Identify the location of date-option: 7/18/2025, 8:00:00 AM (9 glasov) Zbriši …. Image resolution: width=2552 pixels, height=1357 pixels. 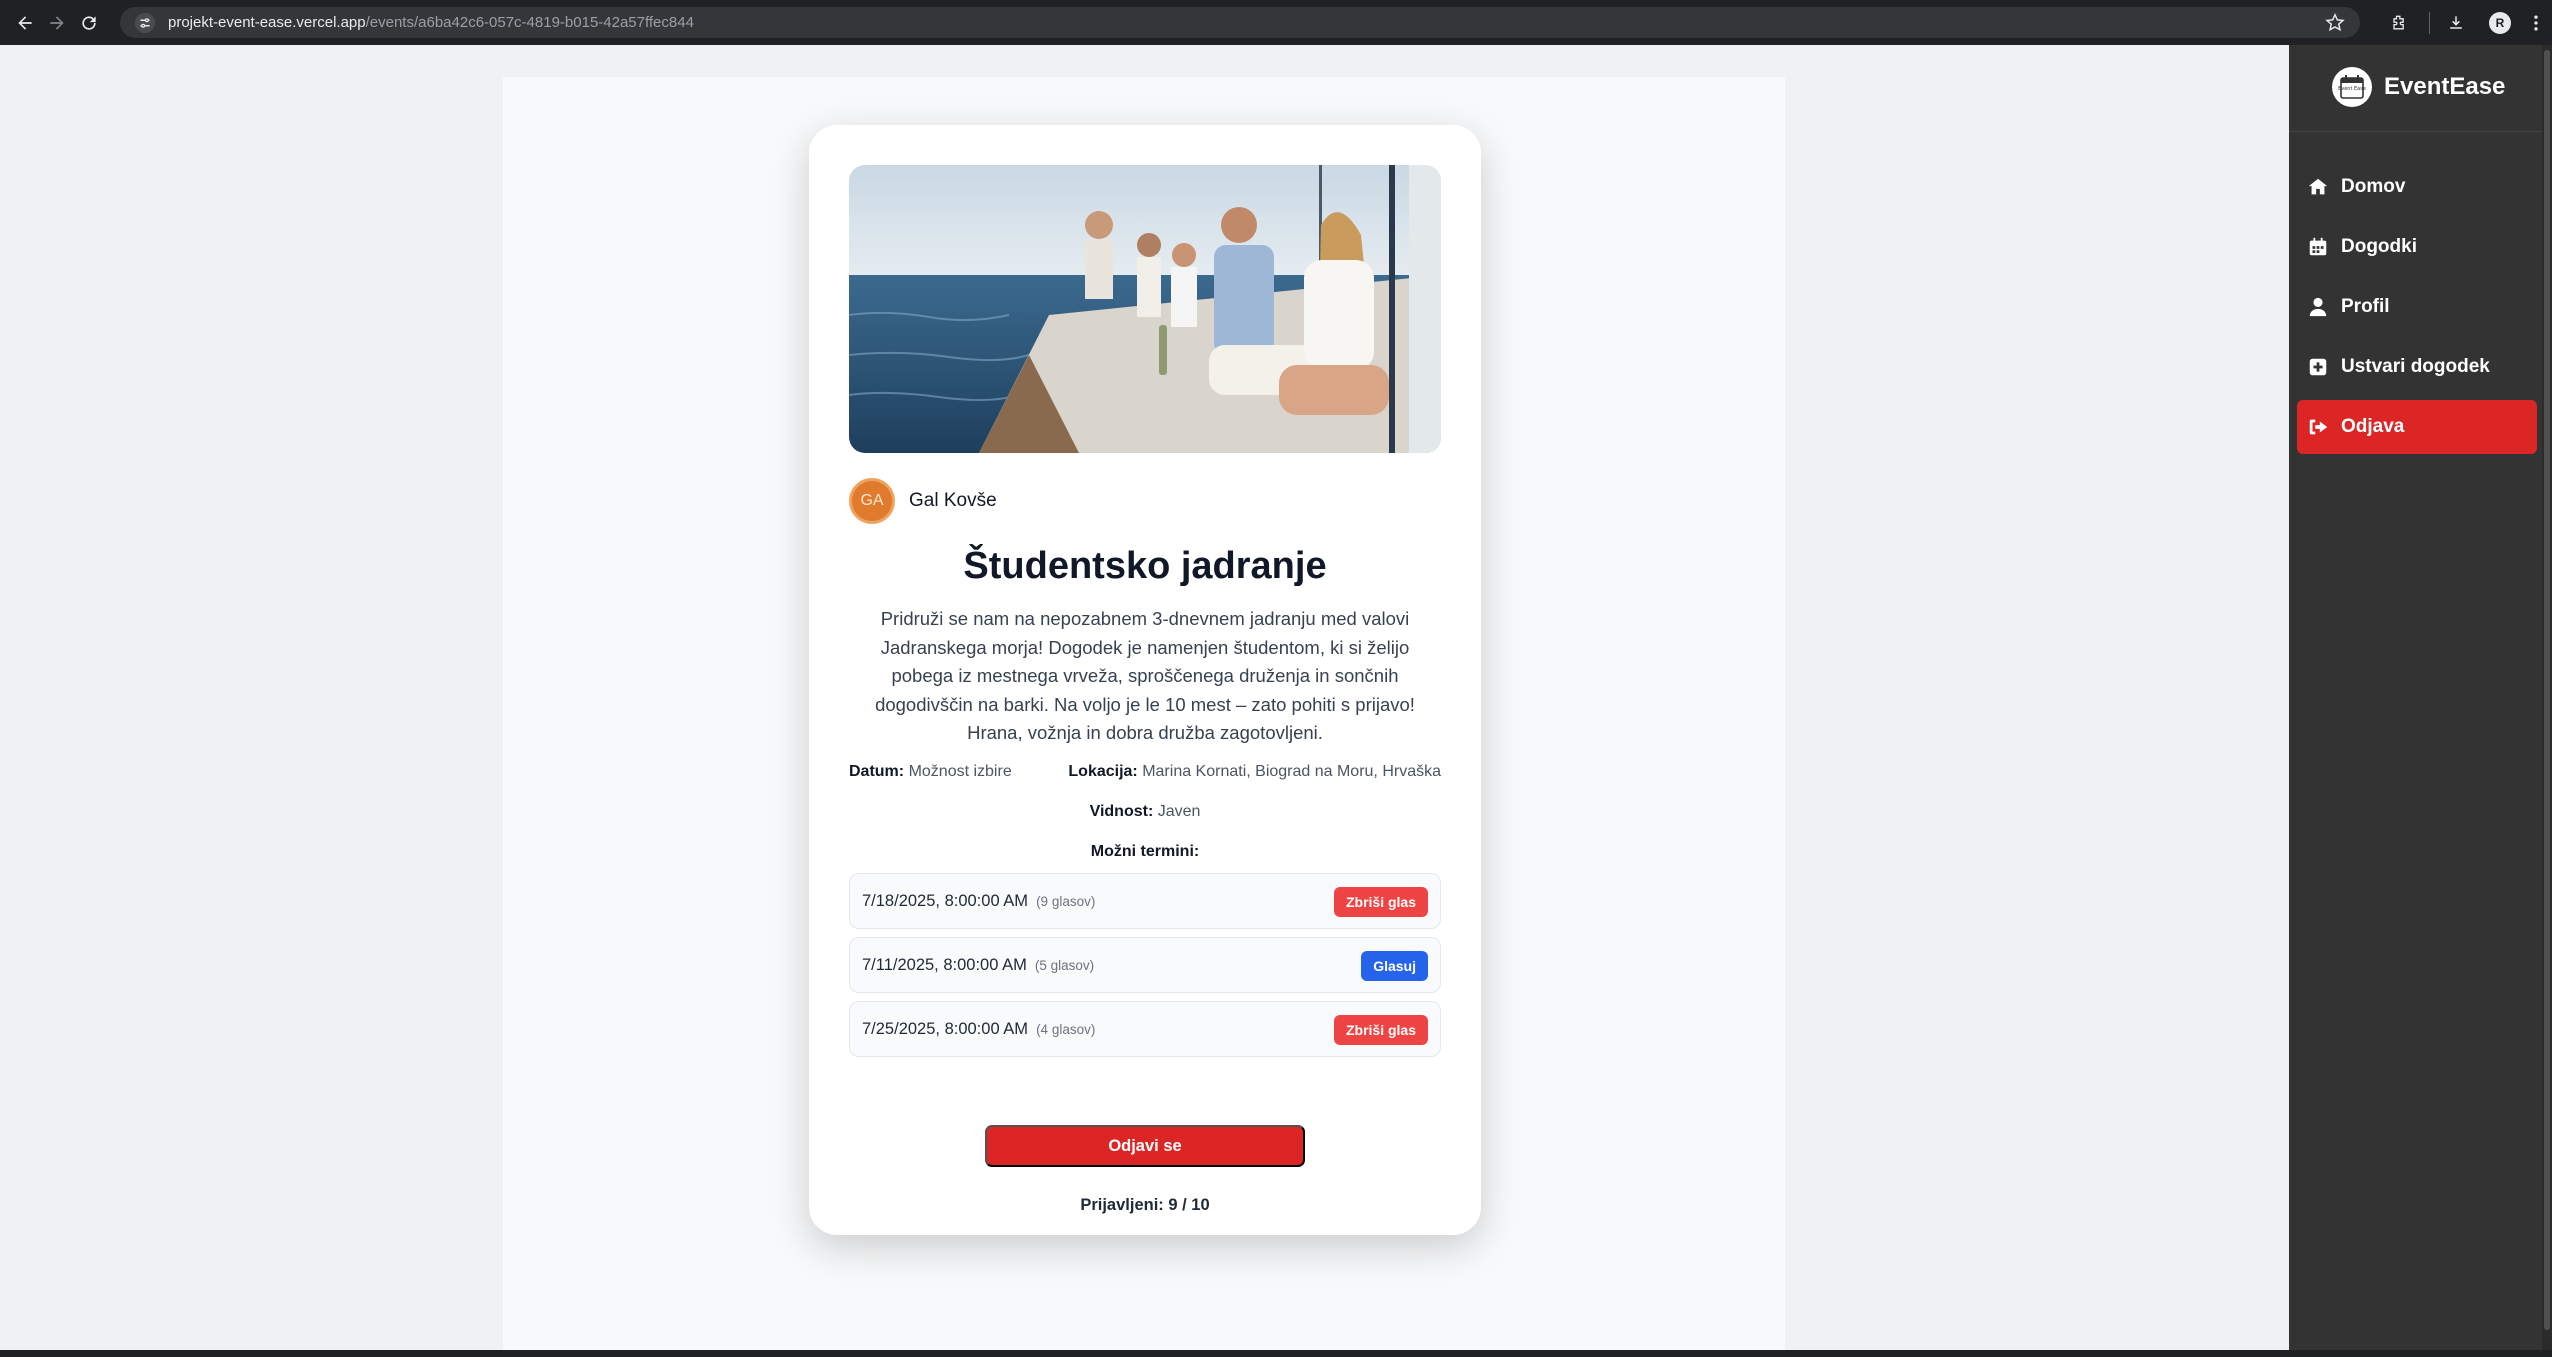
(1145, 901).